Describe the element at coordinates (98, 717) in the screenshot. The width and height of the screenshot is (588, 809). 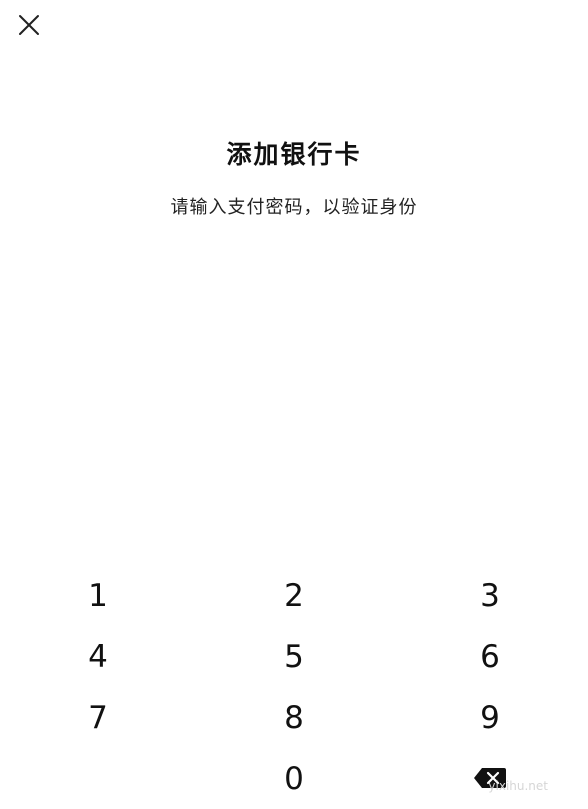
I see `key-7: 7` at that location.